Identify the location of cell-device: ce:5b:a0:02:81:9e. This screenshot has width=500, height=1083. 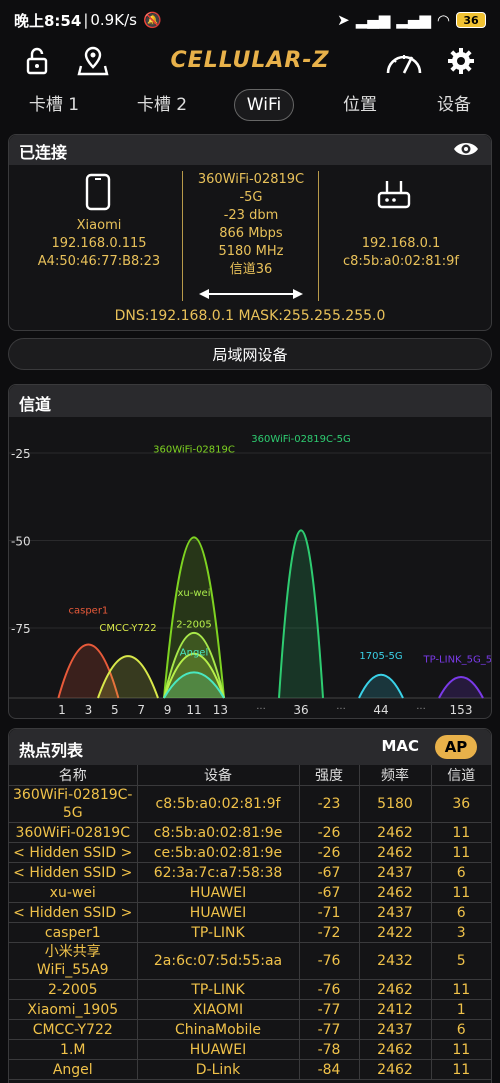
(218, 852).